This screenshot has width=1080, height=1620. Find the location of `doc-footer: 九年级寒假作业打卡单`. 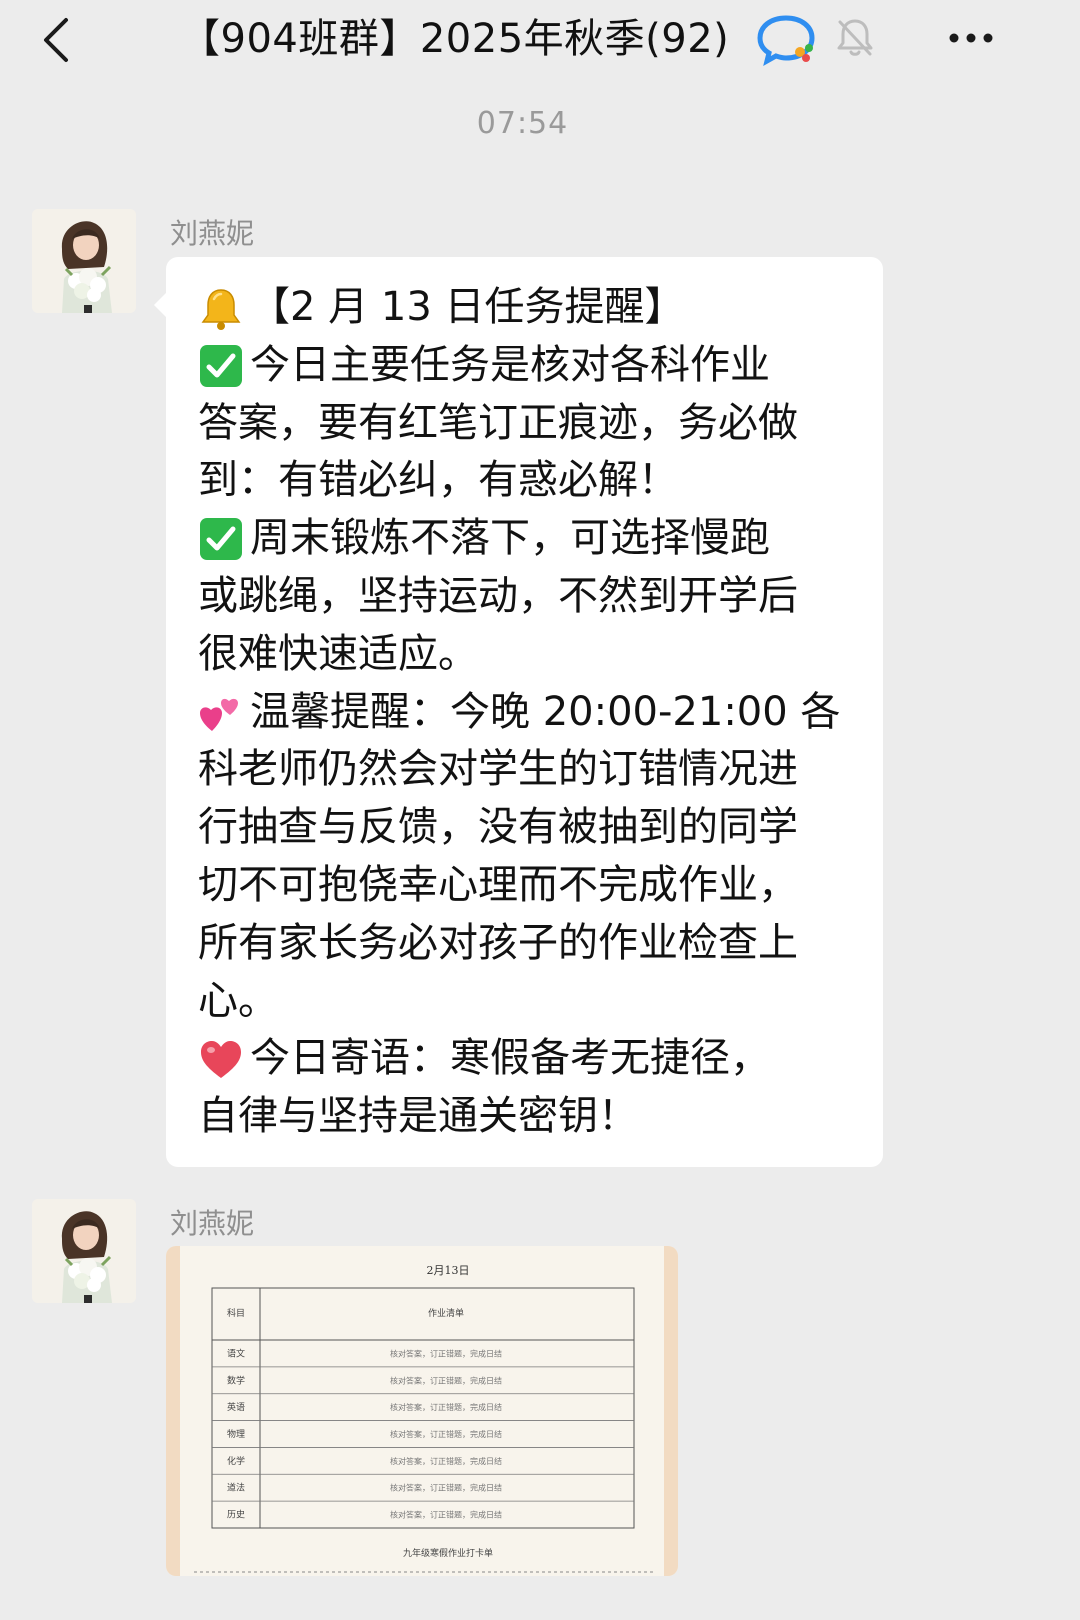

doc-footer: 九年级寒假作业打卡单 is located at coordinates (448, 1553).